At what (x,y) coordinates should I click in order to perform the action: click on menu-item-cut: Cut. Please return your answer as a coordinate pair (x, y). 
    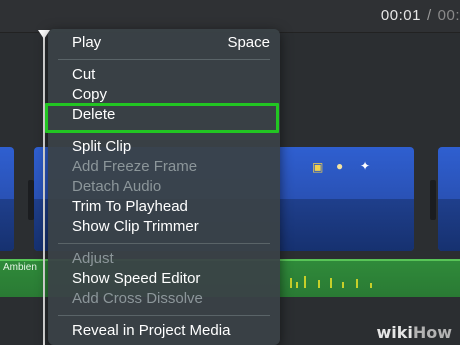
    Looking at the image, I should click on (83, 74).